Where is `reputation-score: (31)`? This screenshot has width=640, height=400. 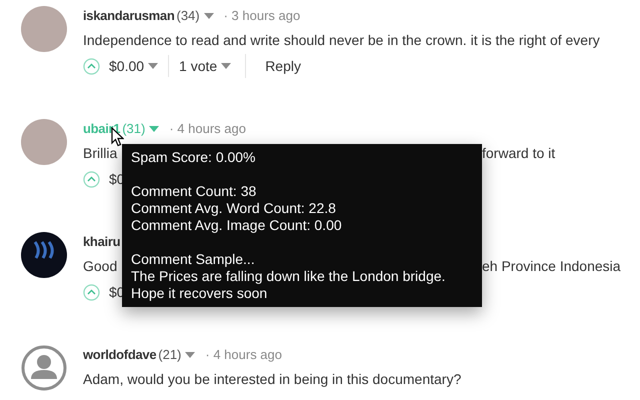 reputation-score: (31) is located at coordinates (134, 129).